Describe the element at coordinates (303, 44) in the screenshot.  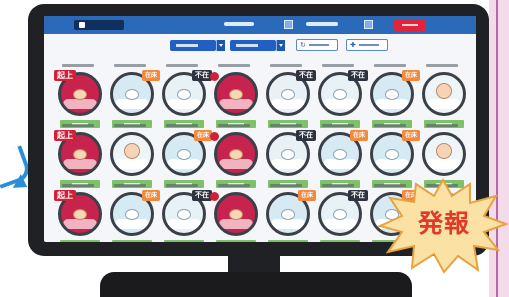
I see `refresh-icon: ↻` at that location.